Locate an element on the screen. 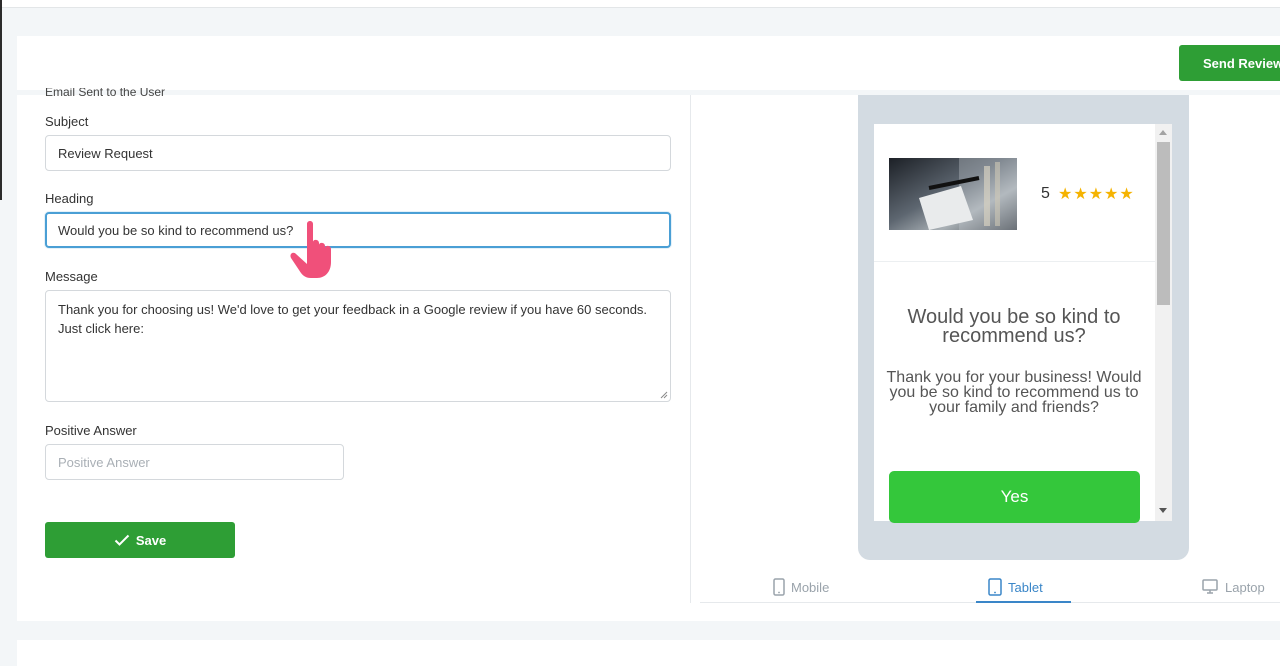  tab-mobile: Mobile is located at coordinates (801, 587).